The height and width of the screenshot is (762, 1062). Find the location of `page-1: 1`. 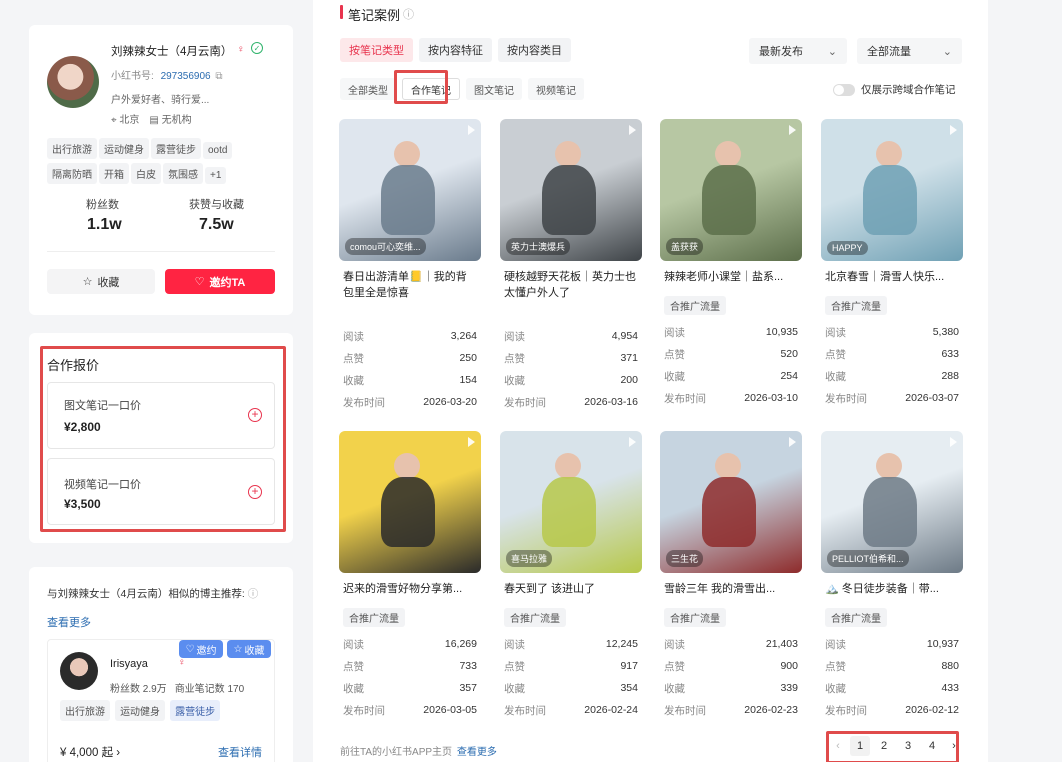

page-1: 1 is located at coordinates (860, 746).